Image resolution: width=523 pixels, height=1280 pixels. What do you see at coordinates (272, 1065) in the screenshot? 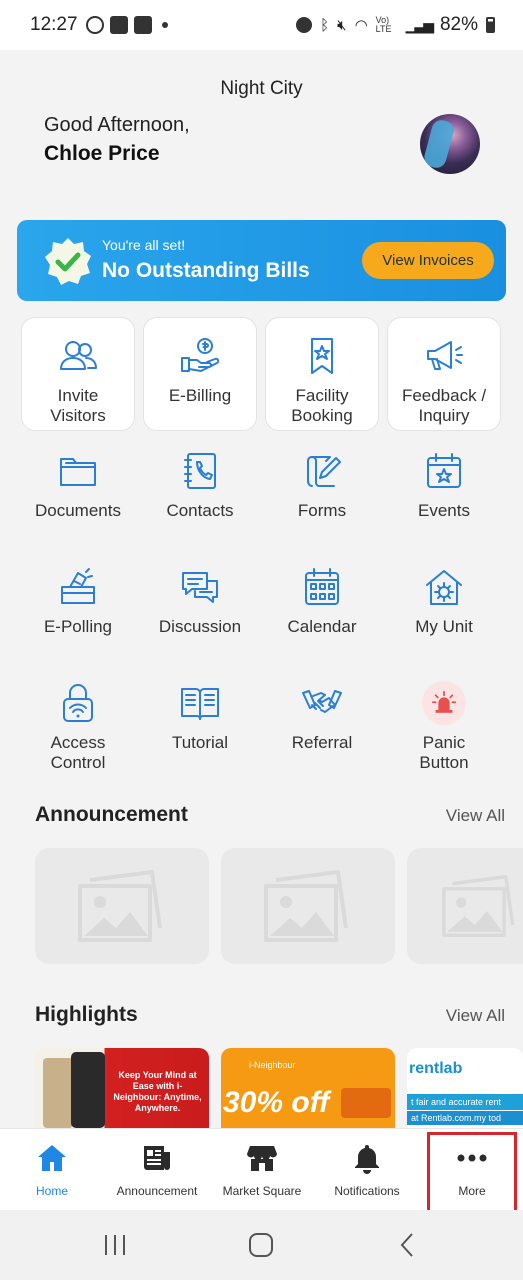
I see `highlight-brand: i-Neighbour` at bounding box center [272, 1065].